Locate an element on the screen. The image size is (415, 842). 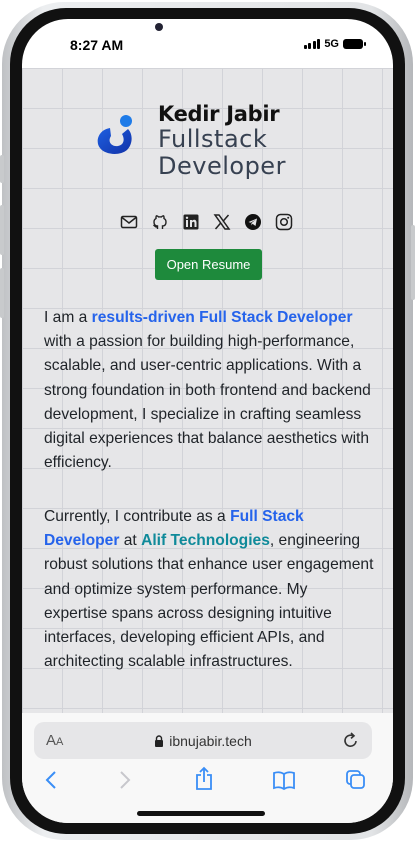
network-label: 5G is located at coordinates (331, 44).